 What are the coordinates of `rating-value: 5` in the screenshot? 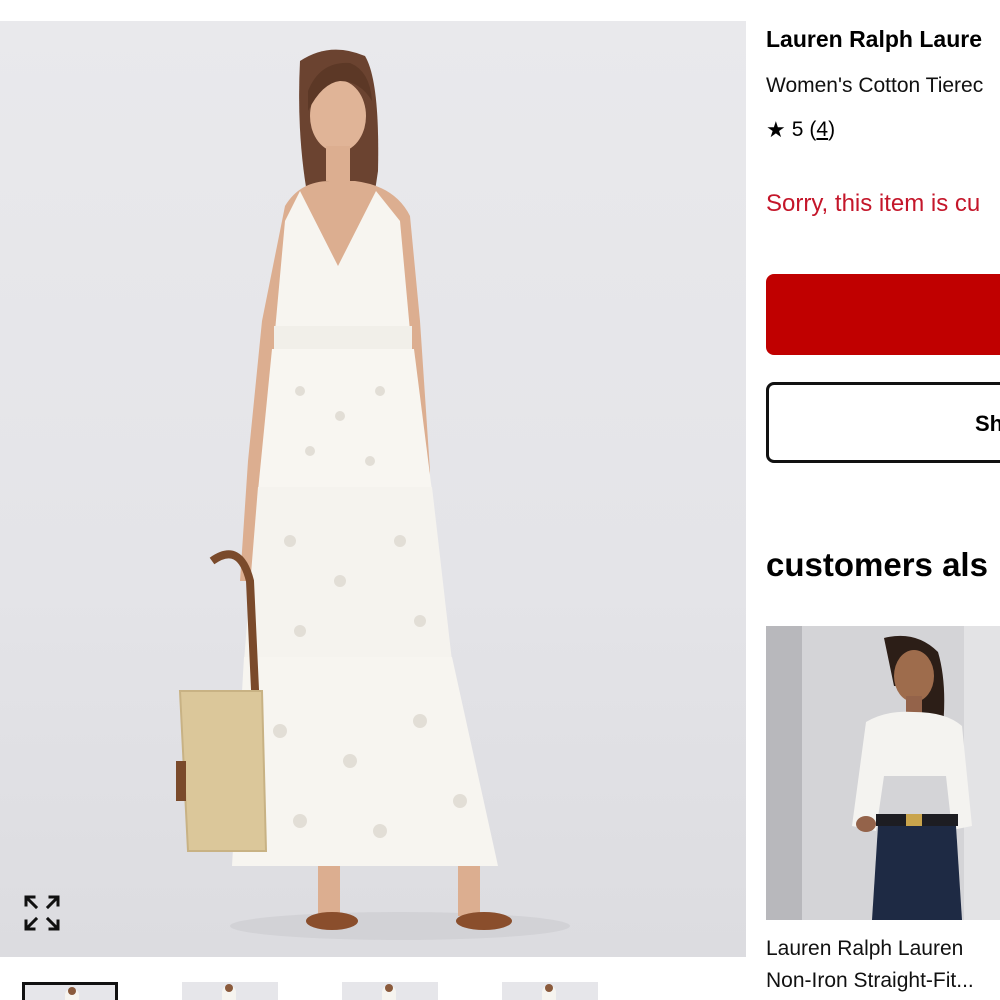 It's located at (797, 129).